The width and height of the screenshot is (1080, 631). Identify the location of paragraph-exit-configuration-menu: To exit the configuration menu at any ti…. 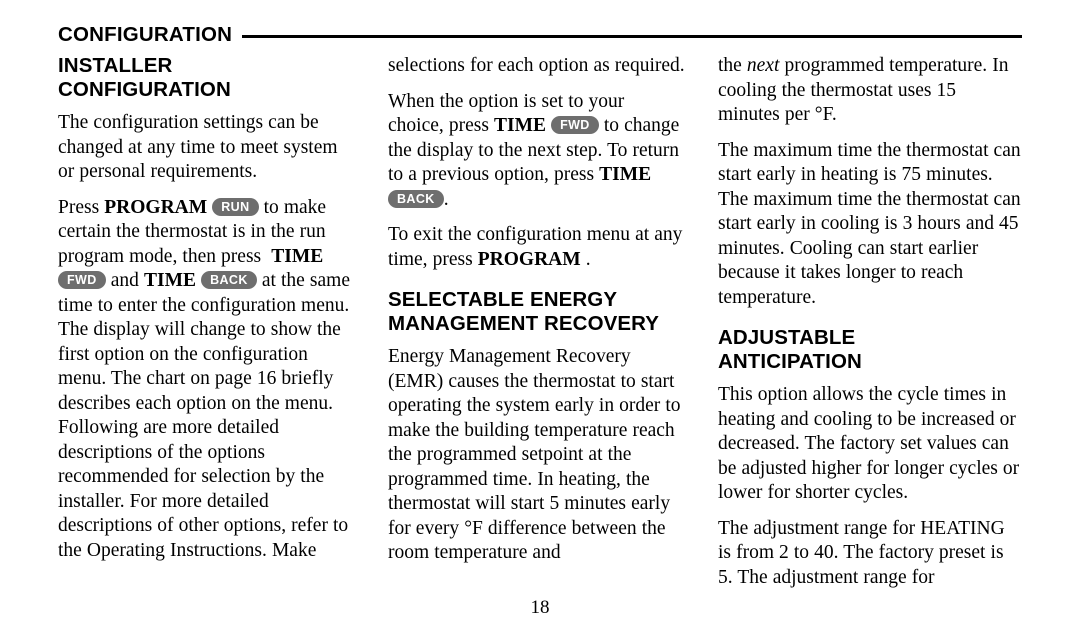
(536, 247).